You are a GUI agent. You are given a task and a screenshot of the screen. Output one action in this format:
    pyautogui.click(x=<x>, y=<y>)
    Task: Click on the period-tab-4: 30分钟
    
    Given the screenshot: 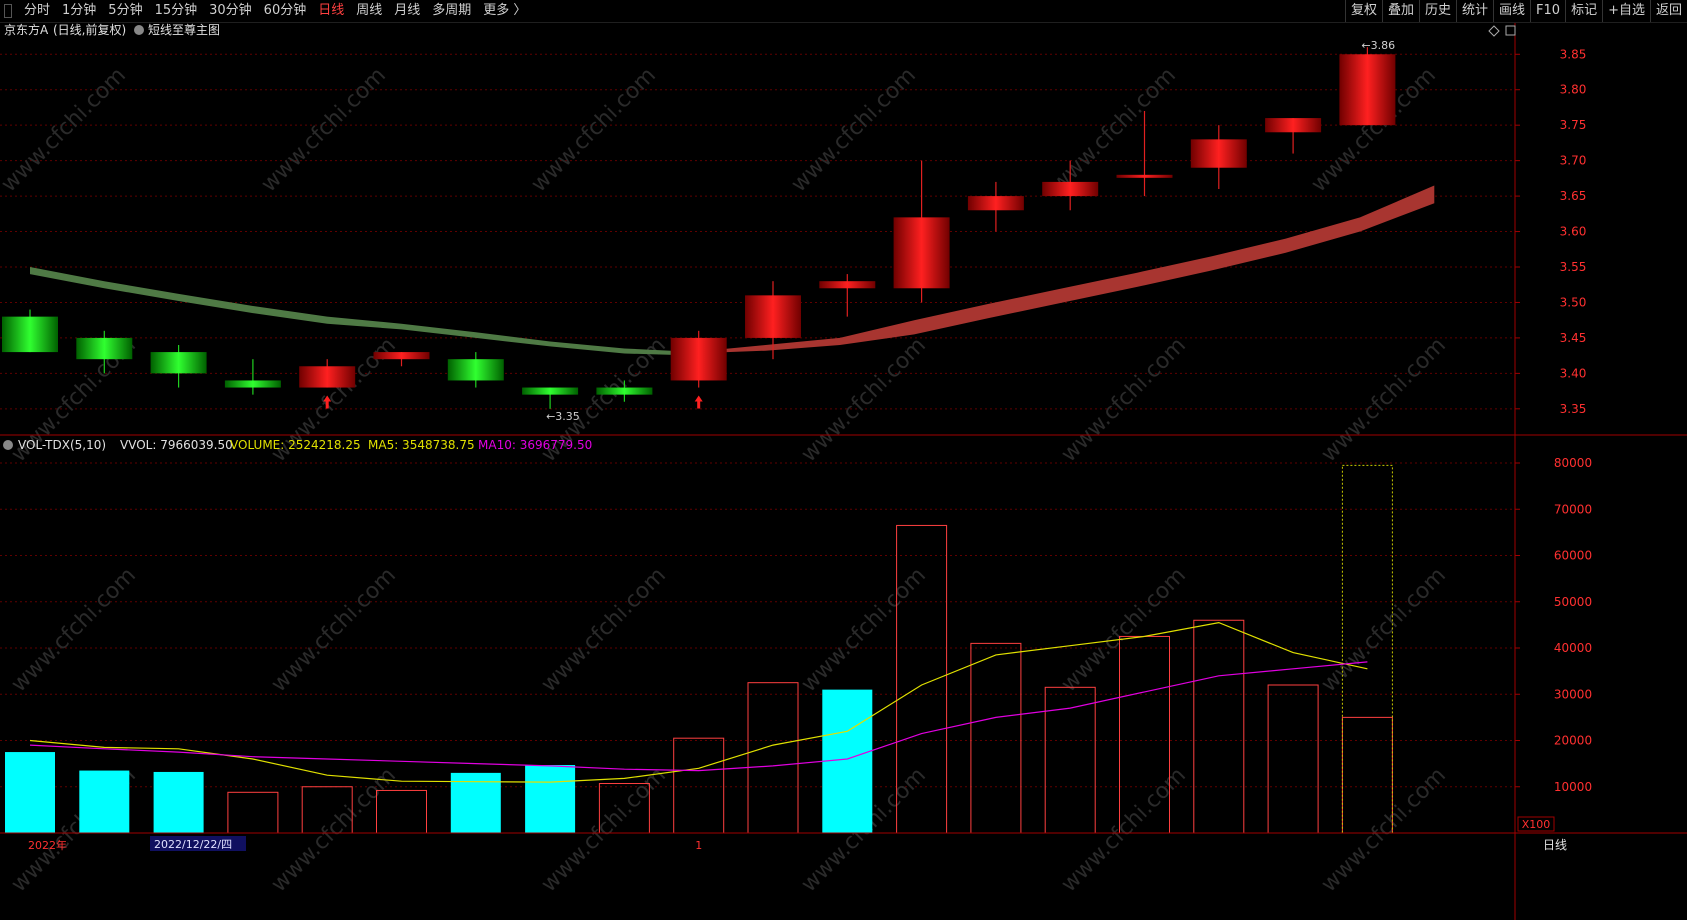 What is the action you would take?
    pyautogui.click(x=230, y=11)
    